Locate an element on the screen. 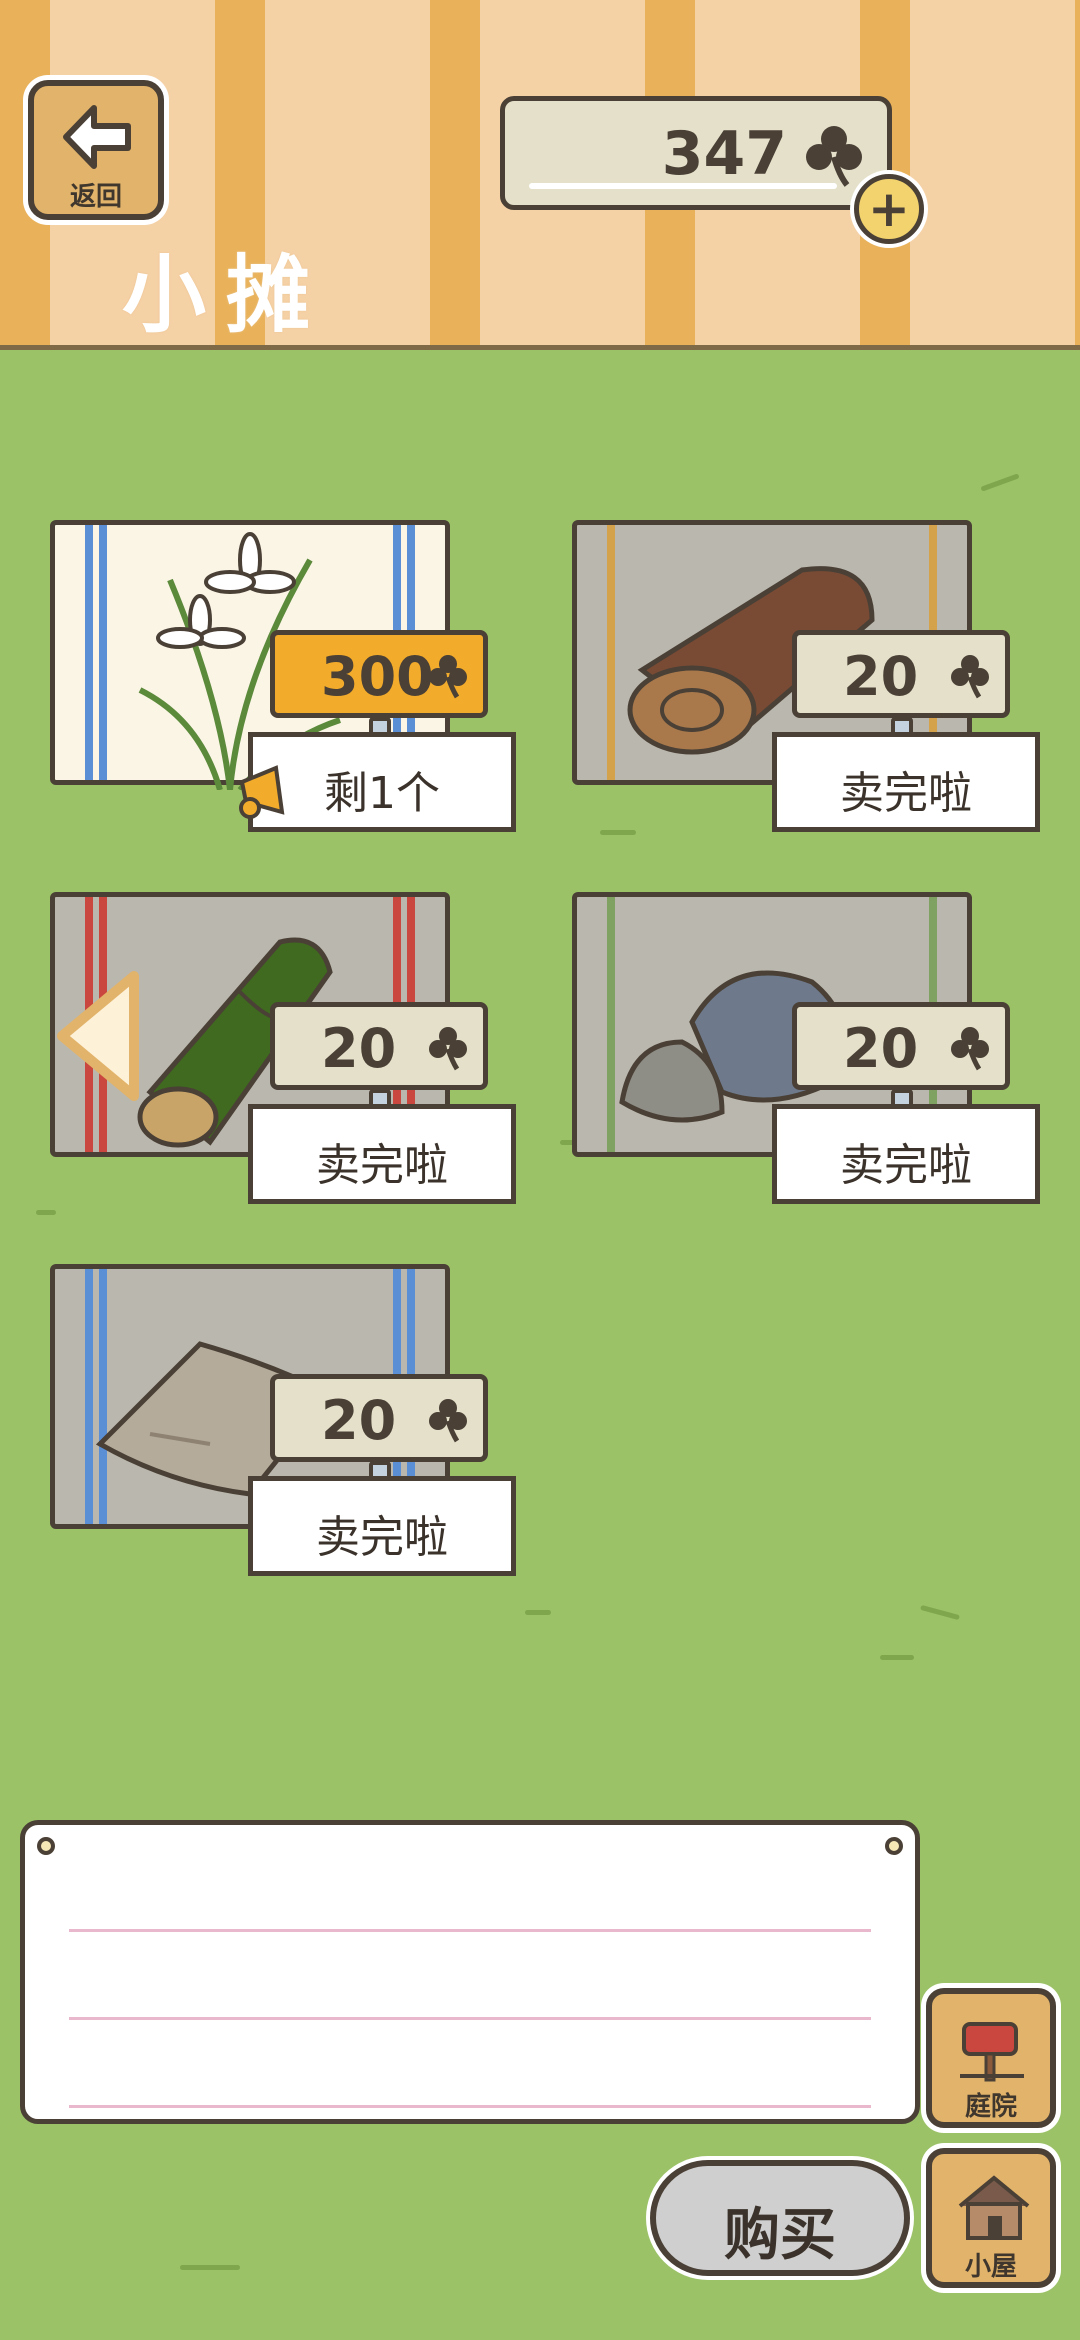 This screenshot has width=1080, height=2340. house-button: 小屋 is located at coordinates (991, 2218).